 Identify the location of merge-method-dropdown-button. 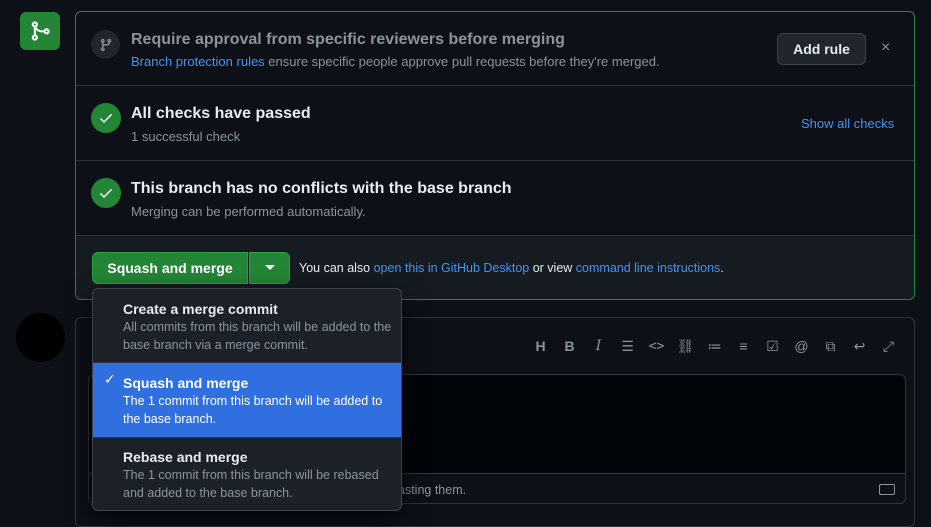
(269, 268).